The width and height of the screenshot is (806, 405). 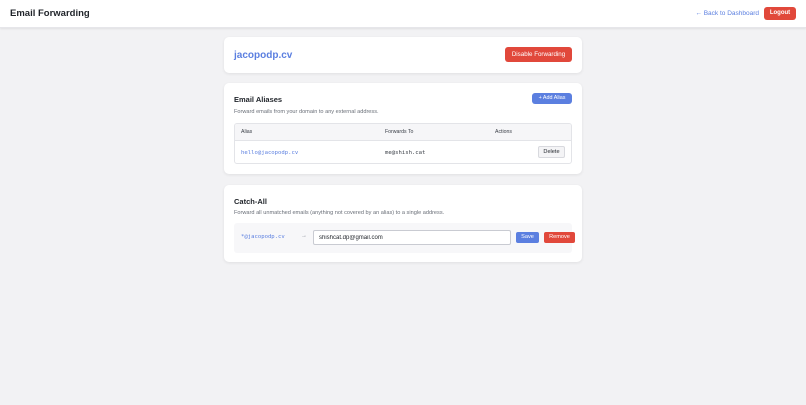 I want to click on add-alias-button: + Add Alias, so click(x=552, y=98).